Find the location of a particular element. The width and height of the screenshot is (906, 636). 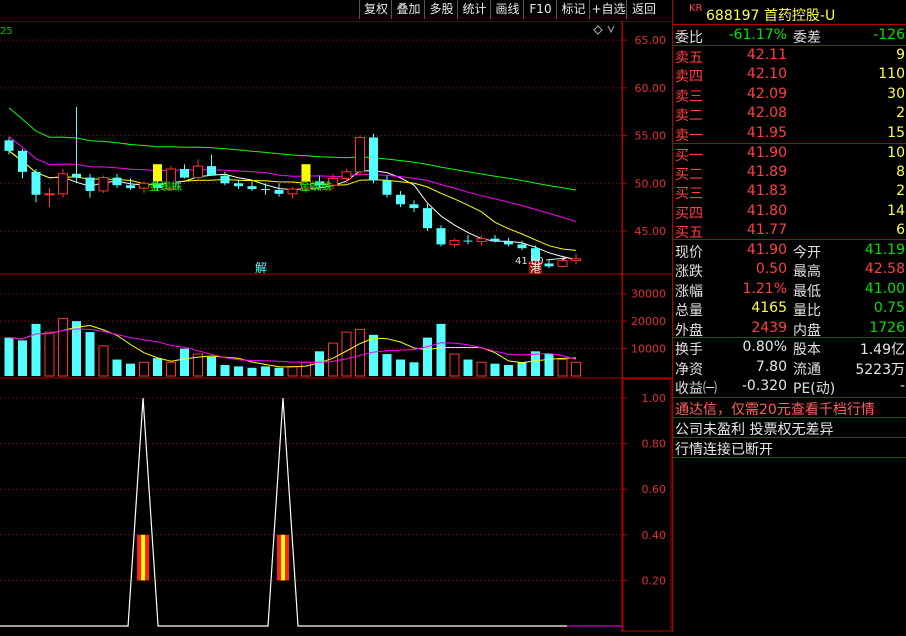

toolbar-button-0: 复权 is located at coordinates (375, 9).